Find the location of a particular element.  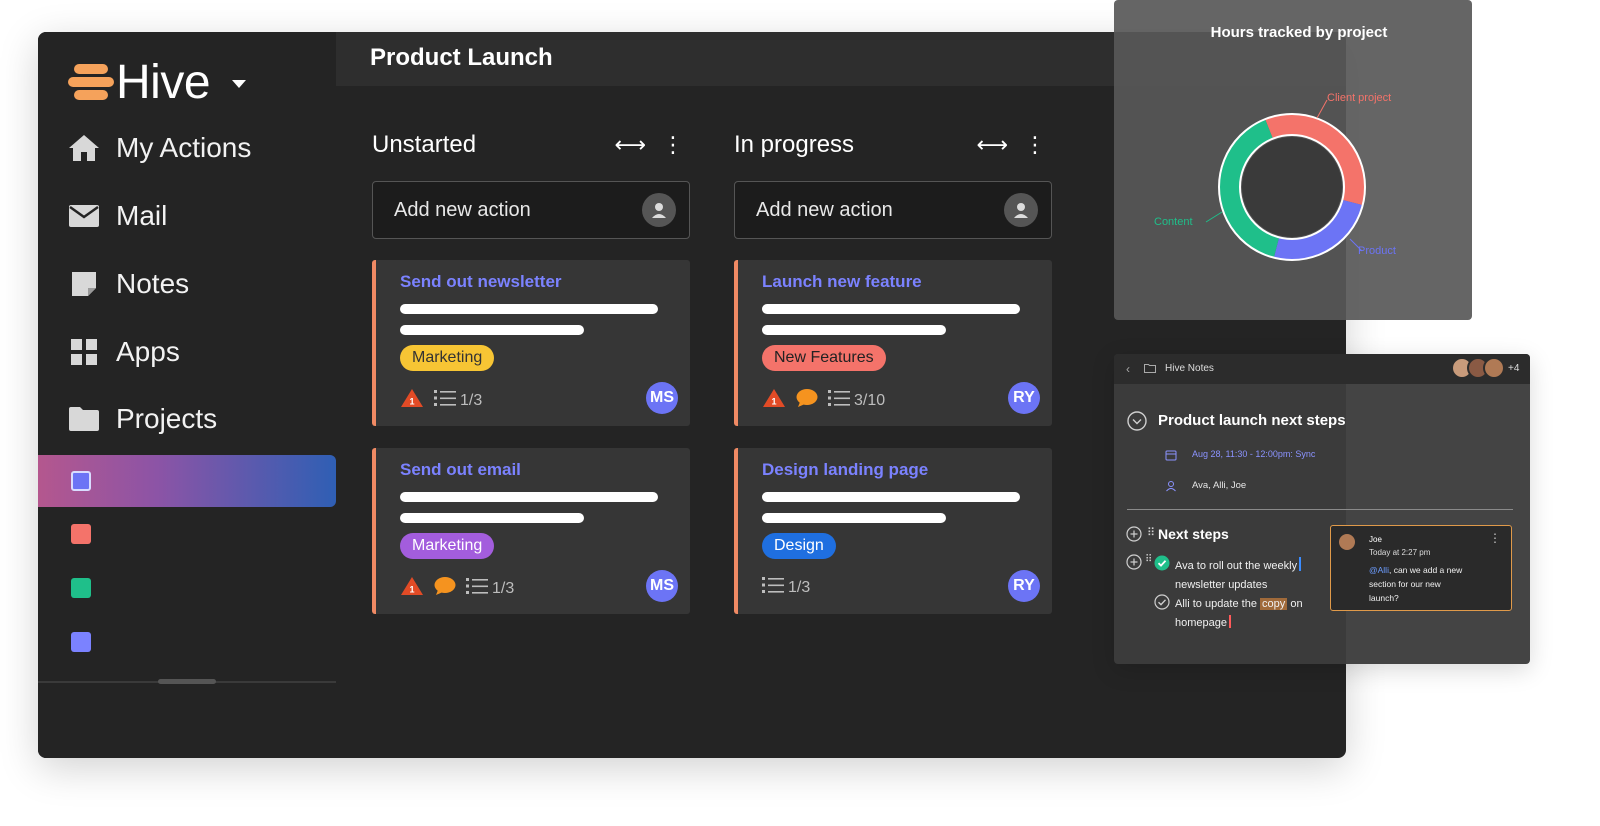

comment-time: Today at 2:27 pm is located at coordinates (1400, 552).